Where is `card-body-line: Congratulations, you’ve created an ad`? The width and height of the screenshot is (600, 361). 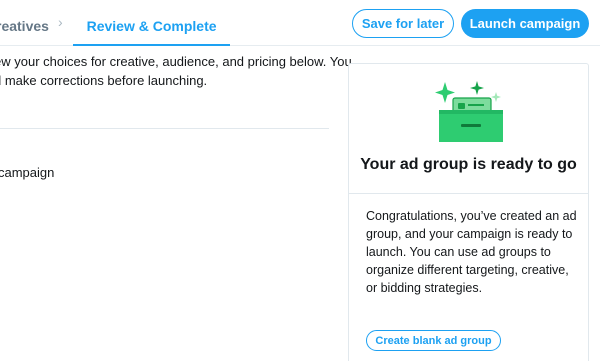 card-body-line: Congratulations, you’ve created an ad is located at coordinates (471, 216).